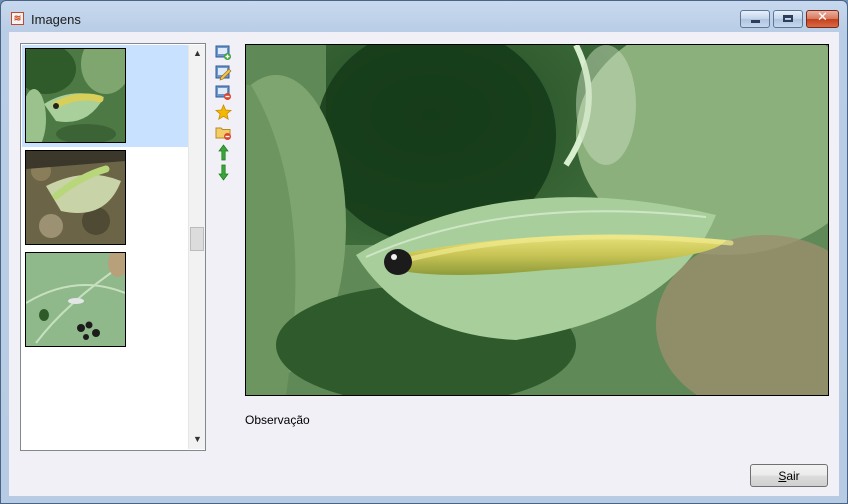 The width and height of the screenshot is (848, 504). What do you see at coordinates (197, 439) in the screenshot?
I see `chevron-down-icon: ▼` at bounding box center [197, 439].